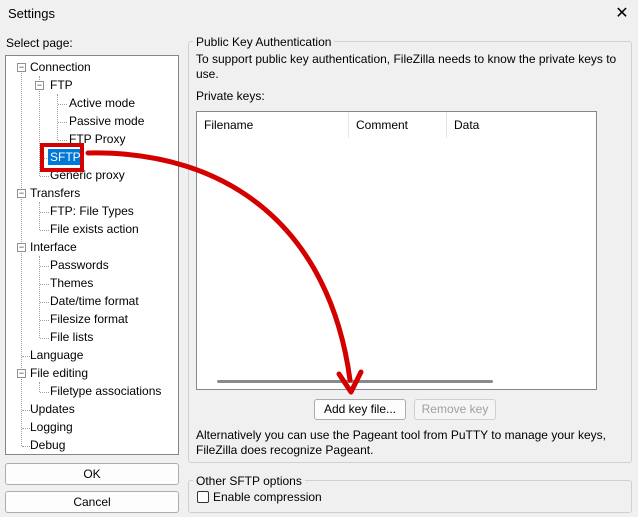  Describe the element at coordinates (622, 14) in the screenshot. I see `close-icon: ✕` at that location.